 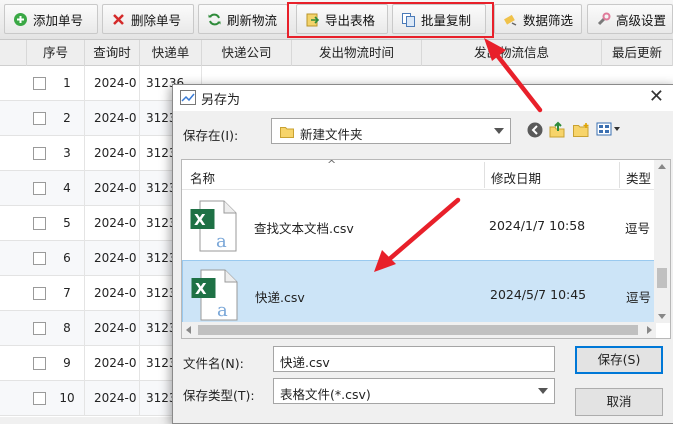 I want to click on row-index: 6, so click(x=67, y=258).